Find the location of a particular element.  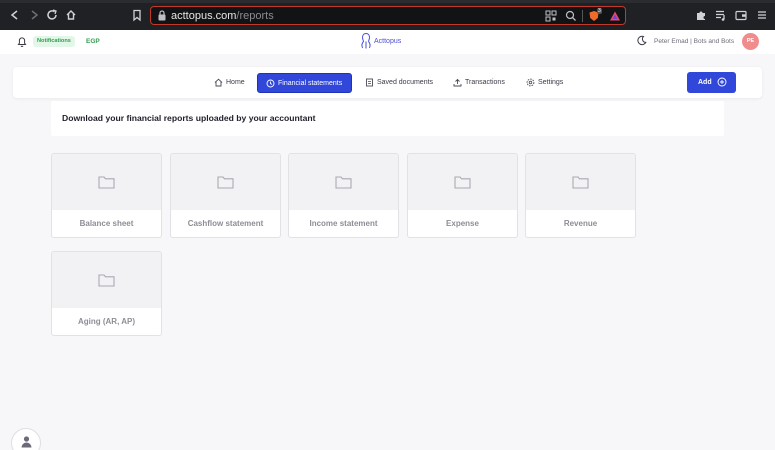

add-button: Add is located at coordinates (711, 82).